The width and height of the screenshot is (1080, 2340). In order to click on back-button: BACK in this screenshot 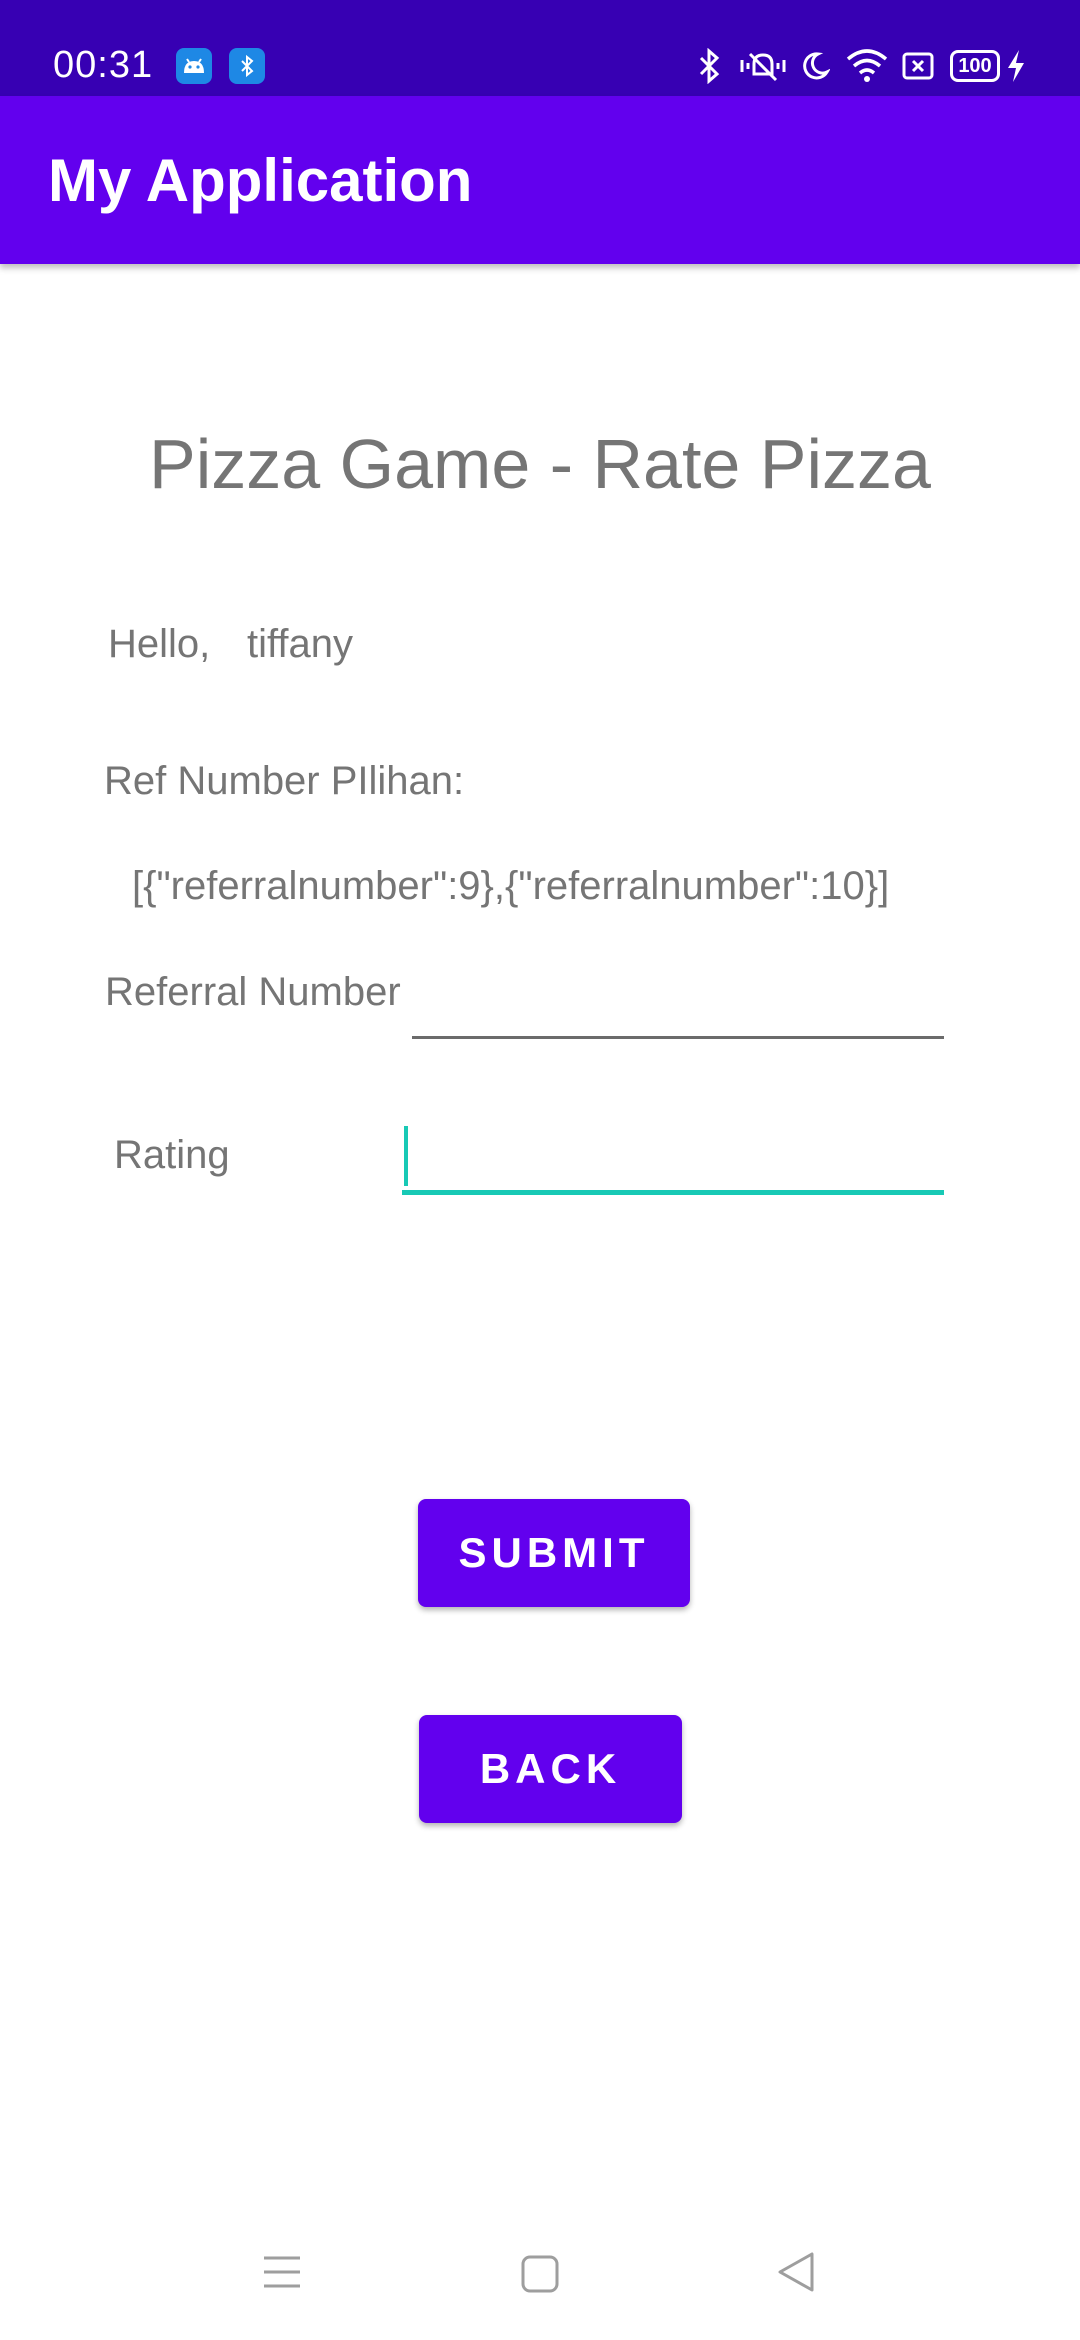, I will do `click(550, 1769)`.